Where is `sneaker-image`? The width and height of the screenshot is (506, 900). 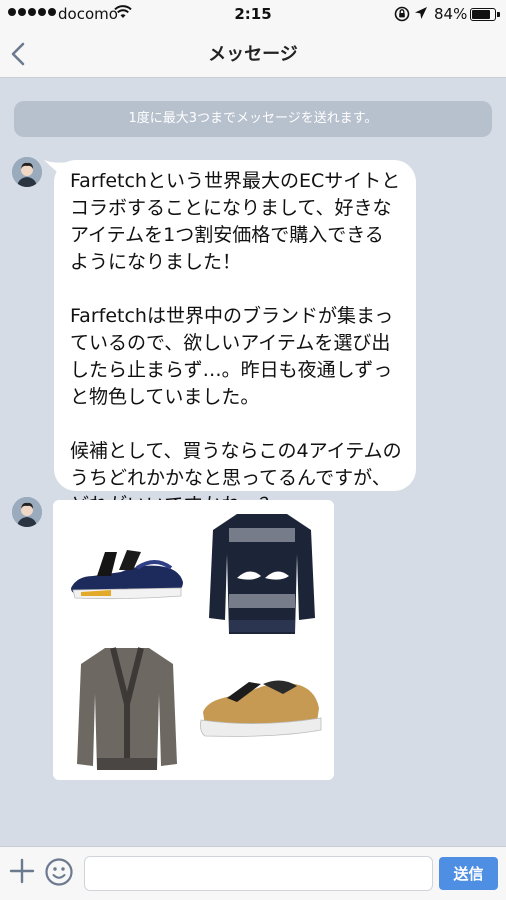
sneaker-image is located at coordinates (261, 708).